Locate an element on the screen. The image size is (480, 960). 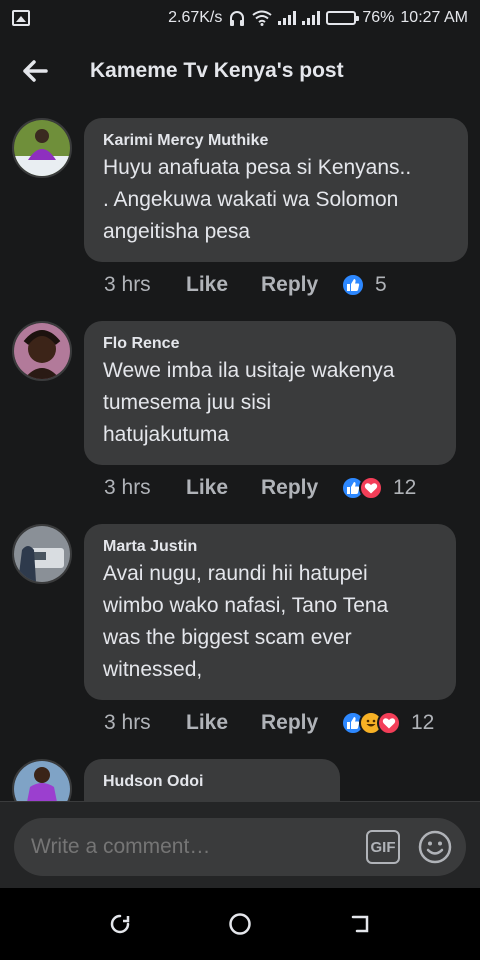
reaction-count: 5 is located at coordinates (381, 284).